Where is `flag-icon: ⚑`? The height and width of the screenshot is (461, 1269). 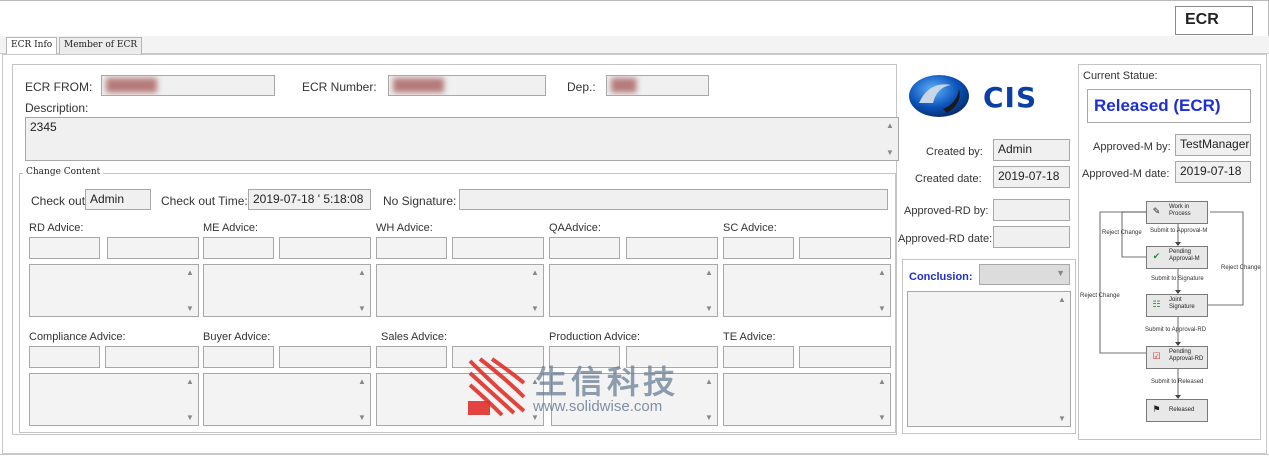 flag-icon: ⚑ is located at coordinates (1156, 409).